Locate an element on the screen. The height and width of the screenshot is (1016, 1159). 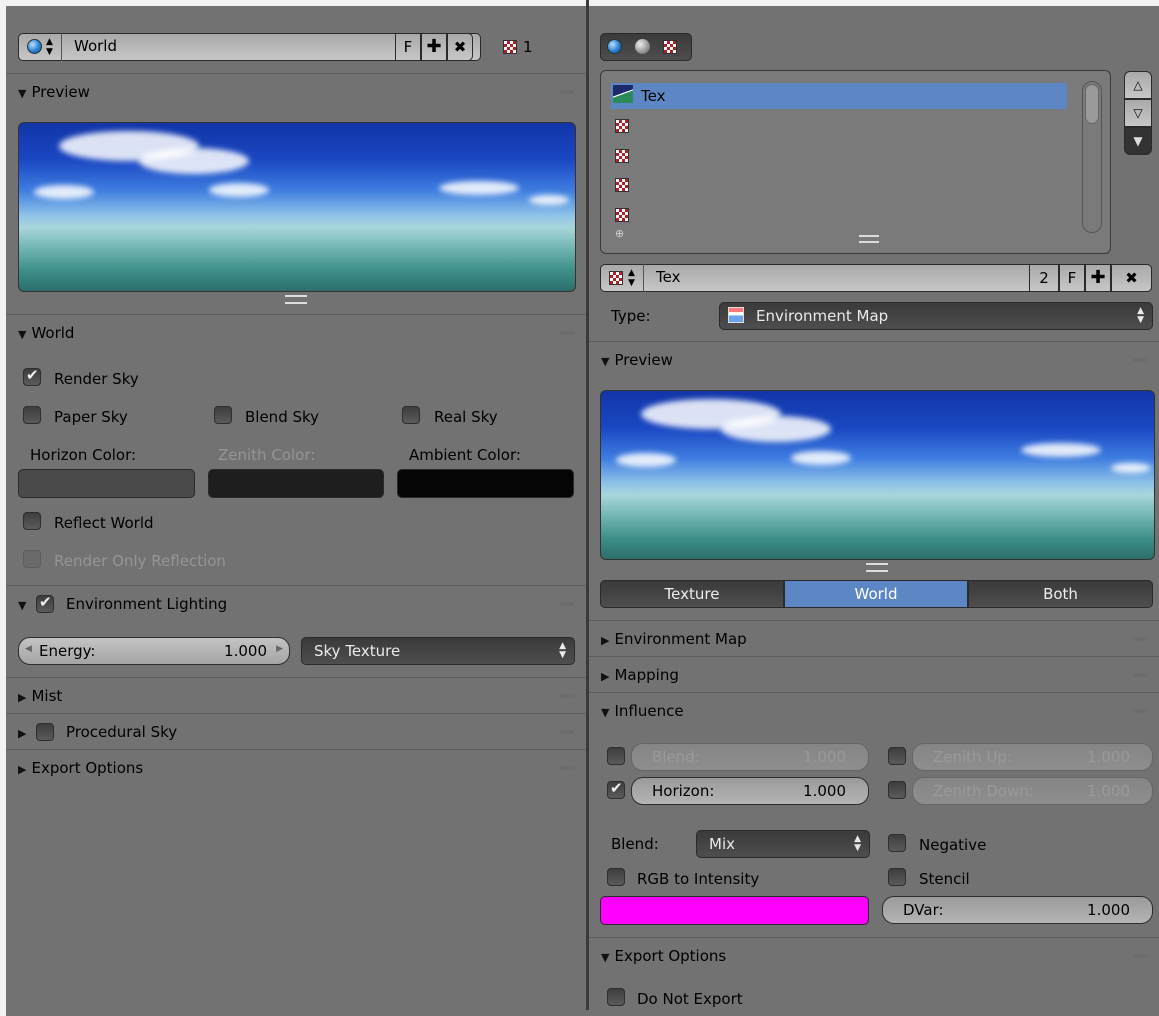
export-options-title: Export Options is located at coordinates (87, 768).